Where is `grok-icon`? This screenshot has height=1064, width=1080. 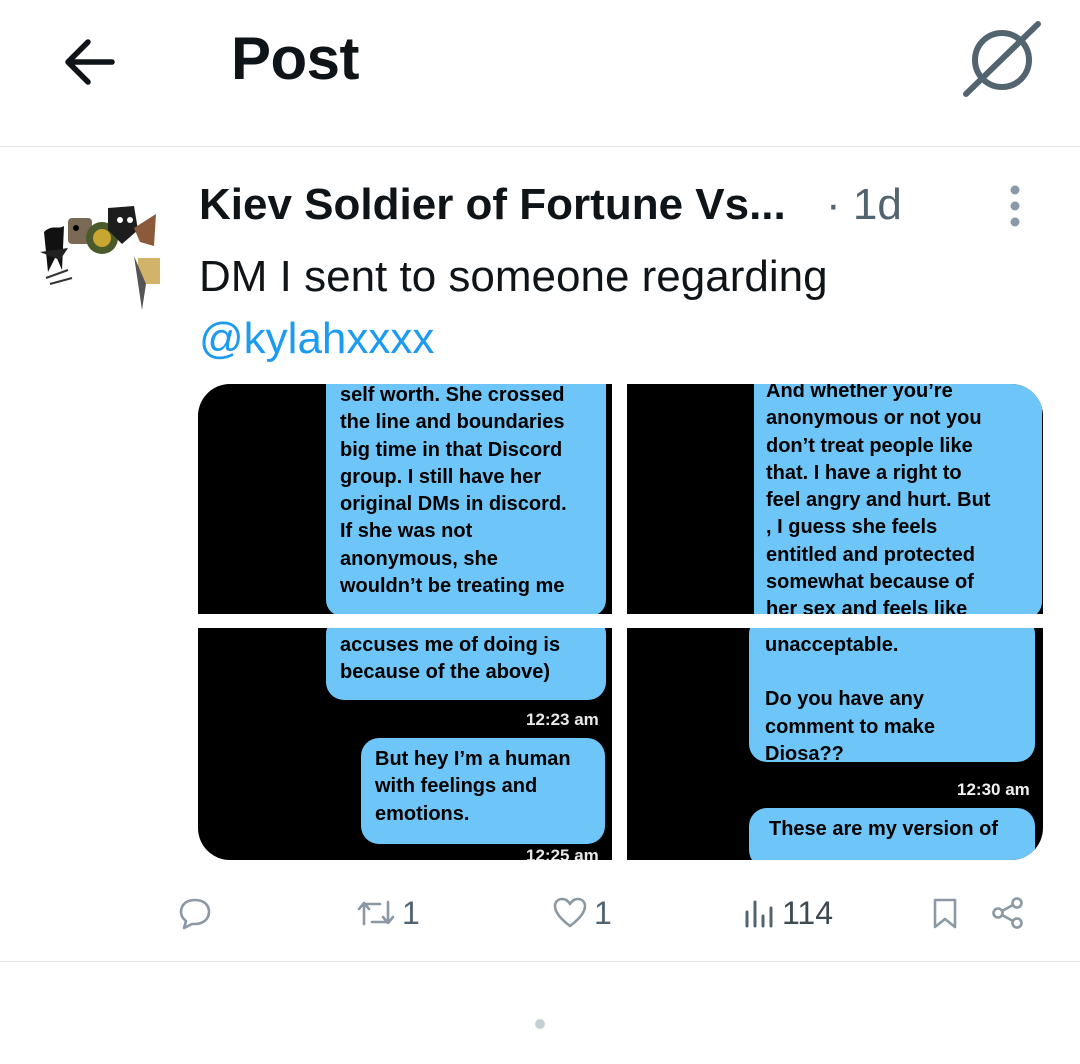 grok-icon is located at coordinates (1002, 59).